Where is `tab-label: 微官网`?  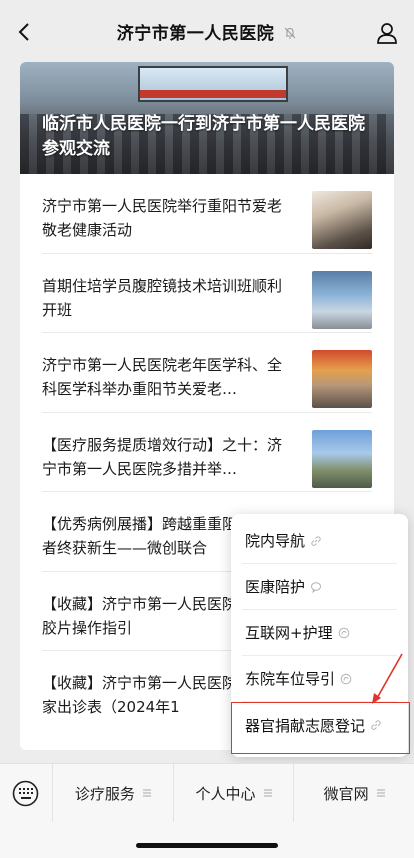
tab-label: 微官网 is located at coordinates (346, 793).